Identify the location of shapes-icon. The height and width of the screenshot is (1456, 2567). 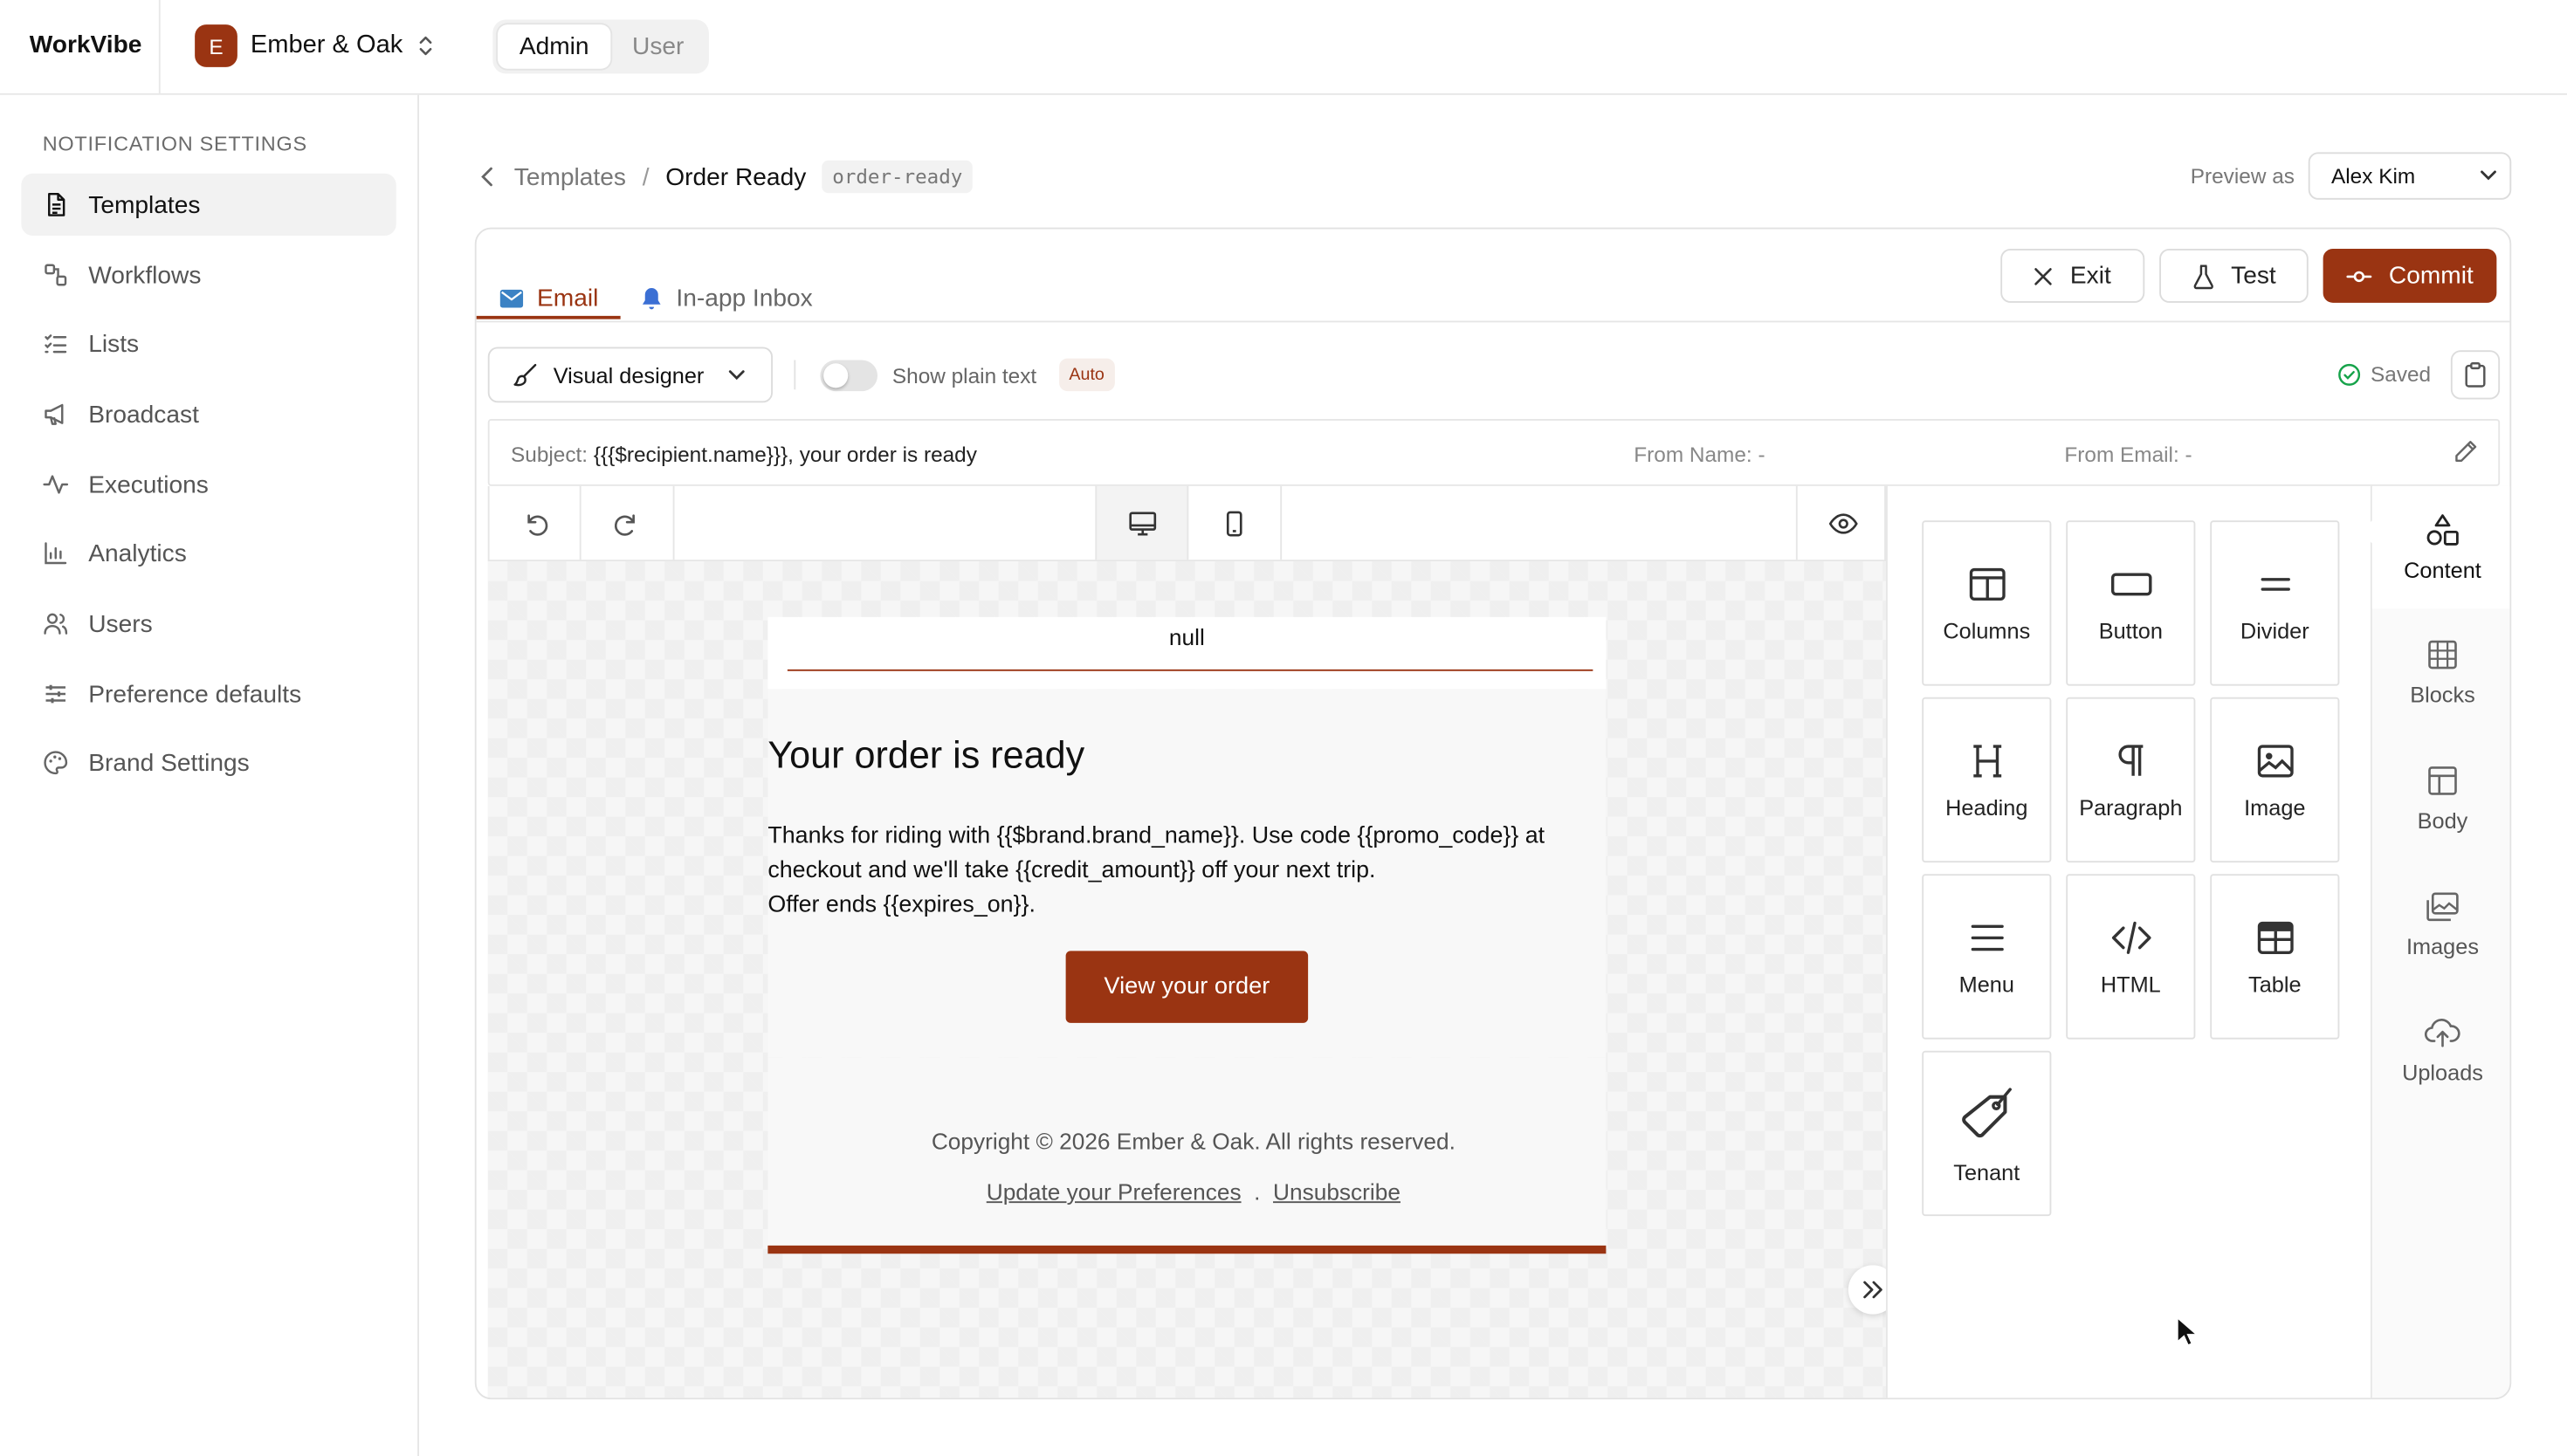
(2442, 530).